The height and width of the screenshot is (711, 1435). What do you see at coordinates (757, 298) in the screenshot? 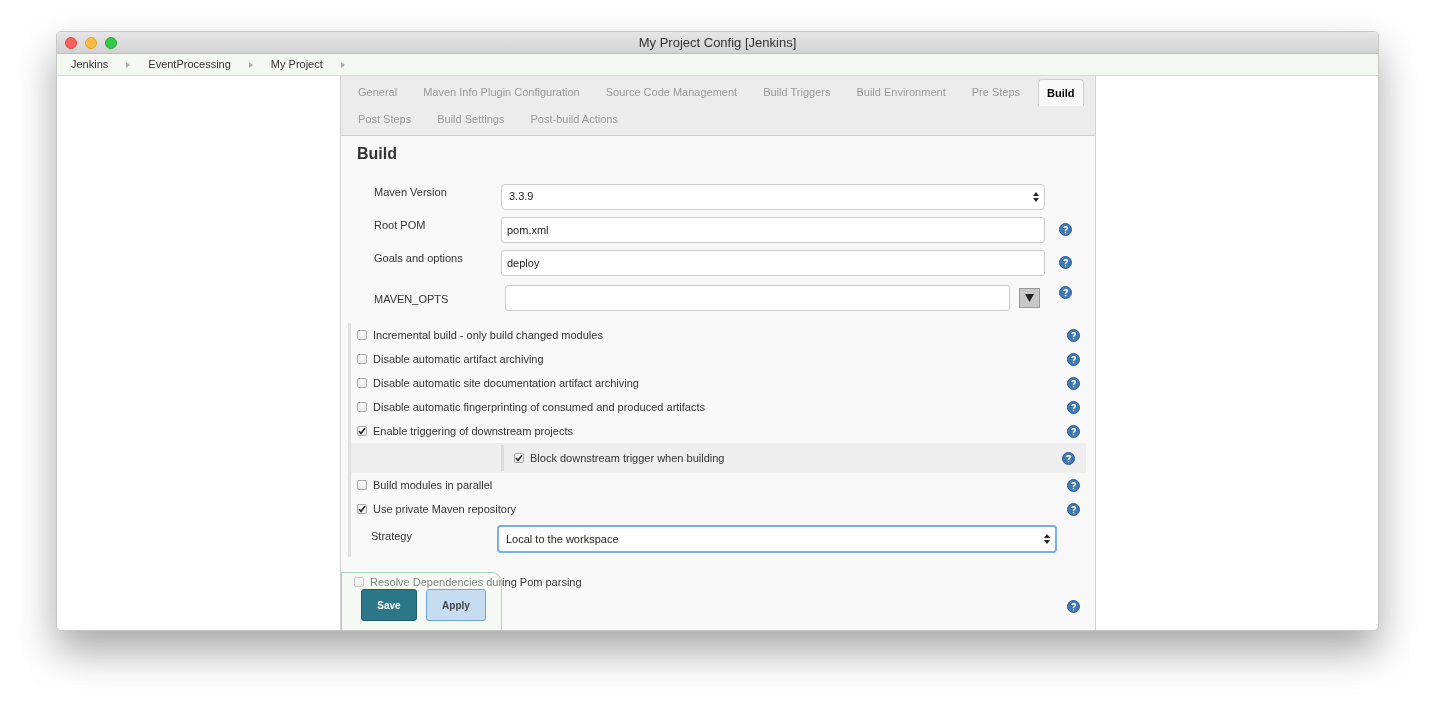
I see `text-field` at bounding box center [757, 298].